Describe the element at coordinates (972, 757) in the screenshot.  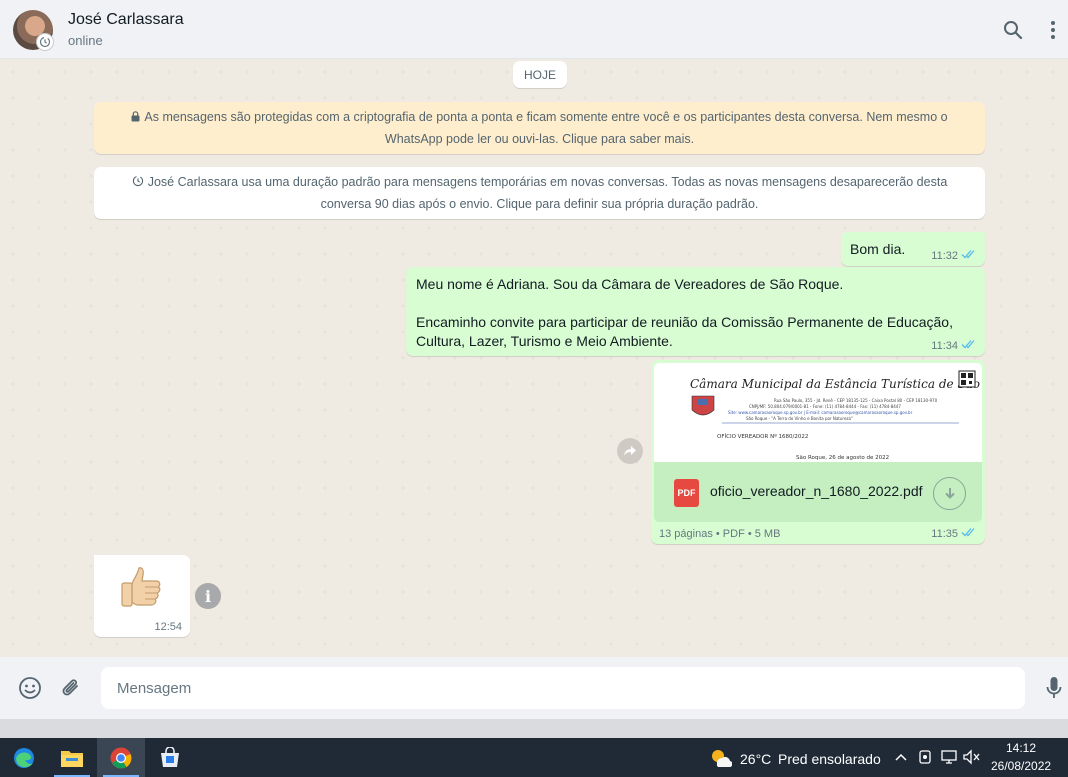
I see `volume-muted-icon` at that location.